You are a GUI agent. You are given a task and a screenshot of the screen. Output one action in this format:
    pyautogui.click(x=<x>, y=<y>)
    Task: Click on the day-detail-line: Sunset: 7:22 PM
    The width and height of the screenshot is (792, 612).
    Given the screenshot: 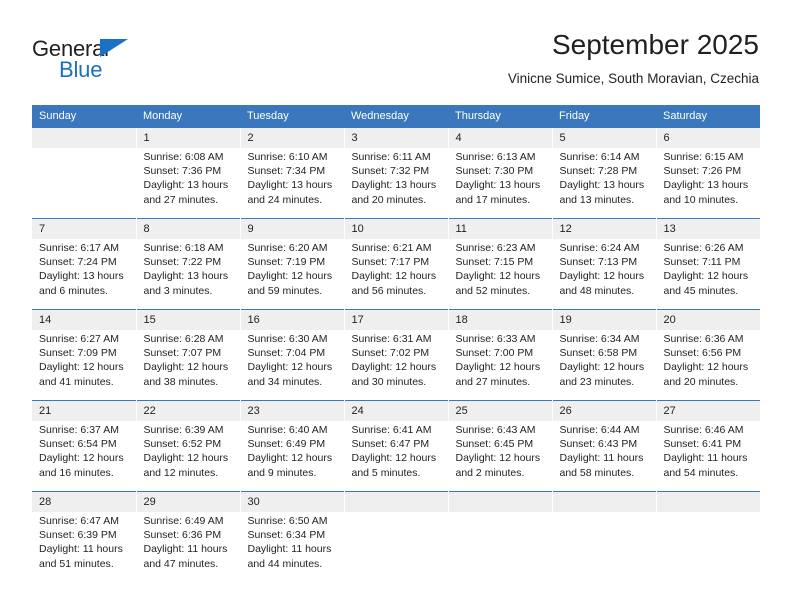 What is the action you would take?
    pyautogui.click(x=182, y=262)
    